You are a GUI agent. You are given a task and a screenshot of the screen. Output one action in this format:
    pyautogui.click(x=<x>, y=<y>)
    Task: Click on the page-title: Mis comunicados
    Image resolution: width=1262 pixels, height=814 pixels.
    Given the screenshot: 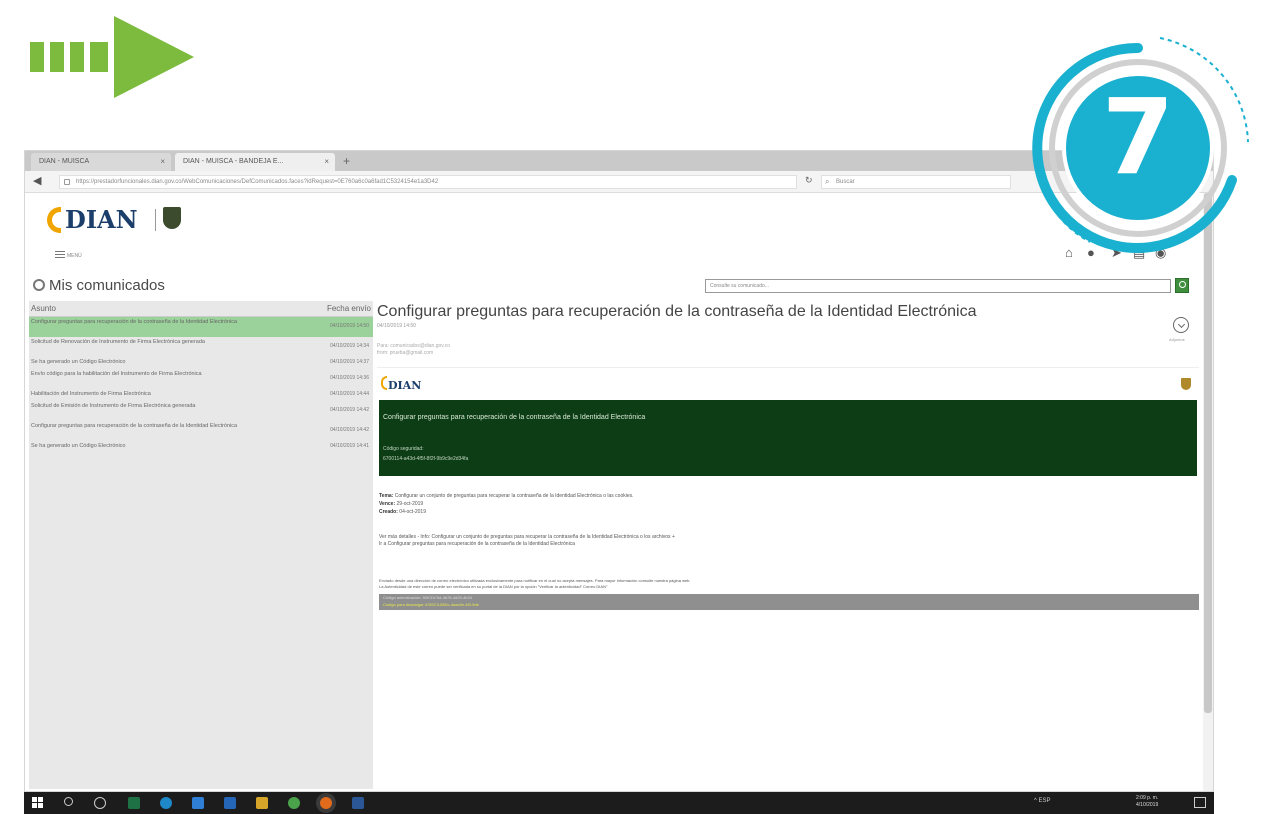 What is the action you would take?
    pyautogui.click(x=99, y=285)
    